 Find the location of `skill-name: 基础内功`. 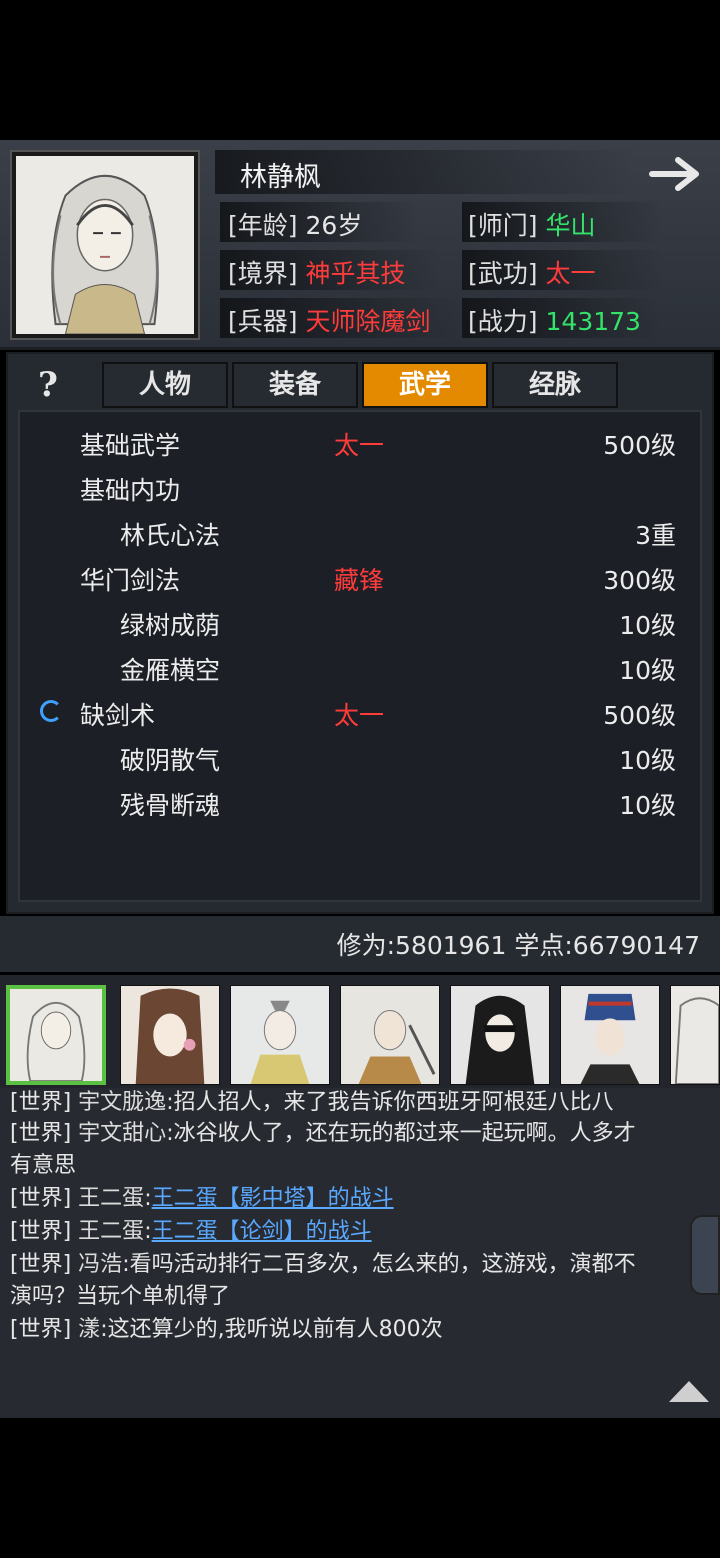

skill-name: 基础内功 is located at coordinates (130, 490).